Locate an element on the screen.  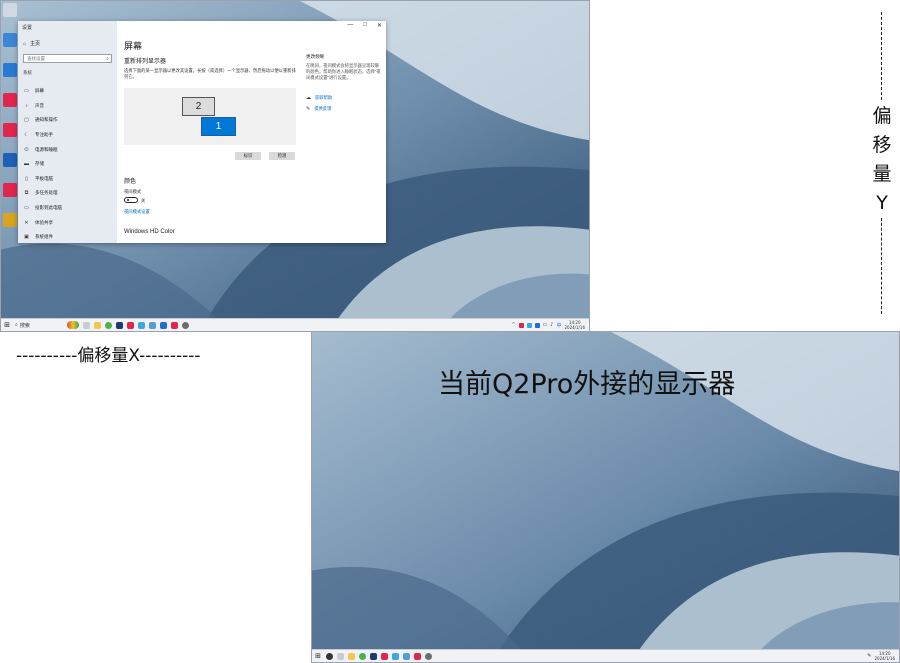
feedback-icon: ✎ is located at coordinates (308, 109).